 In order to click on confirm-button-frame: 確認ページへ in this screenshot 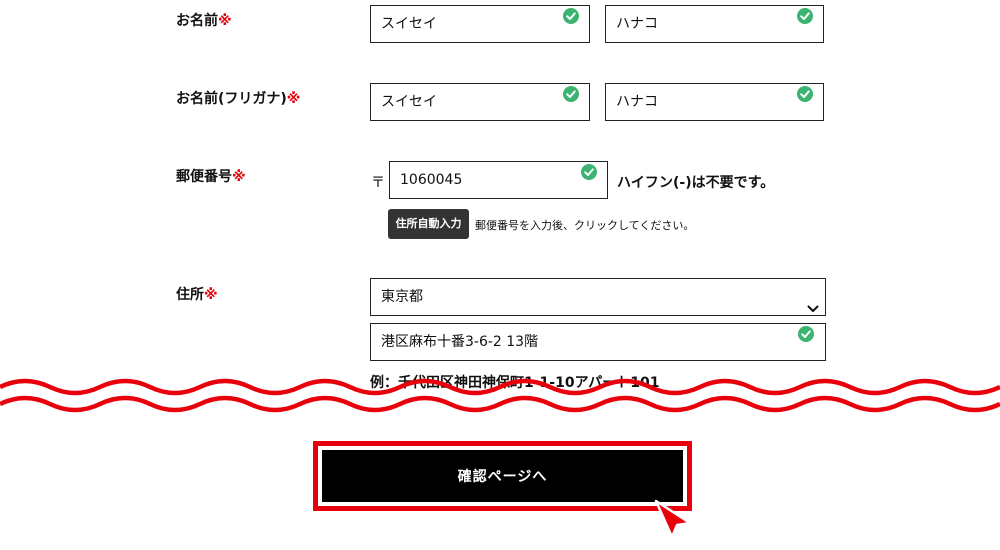, I will do `click(502, 476)`.